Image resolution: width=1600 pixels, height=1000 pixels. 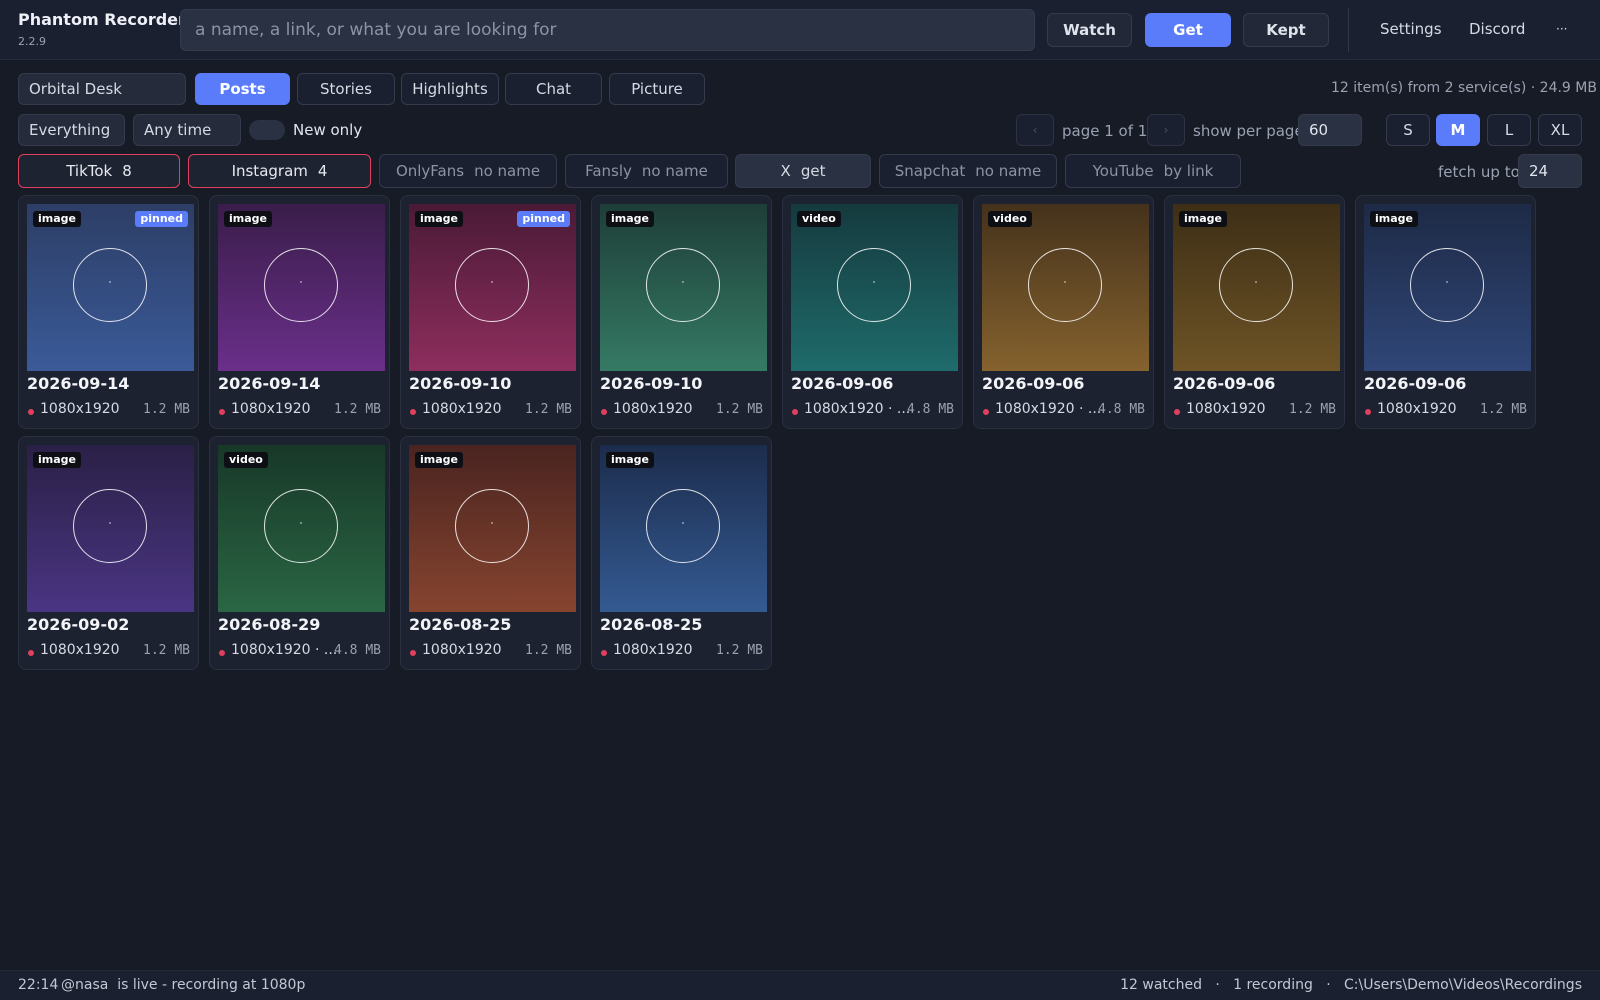 I want to click on profile-selector: Orbital Desk, so click(x=102, y=89).